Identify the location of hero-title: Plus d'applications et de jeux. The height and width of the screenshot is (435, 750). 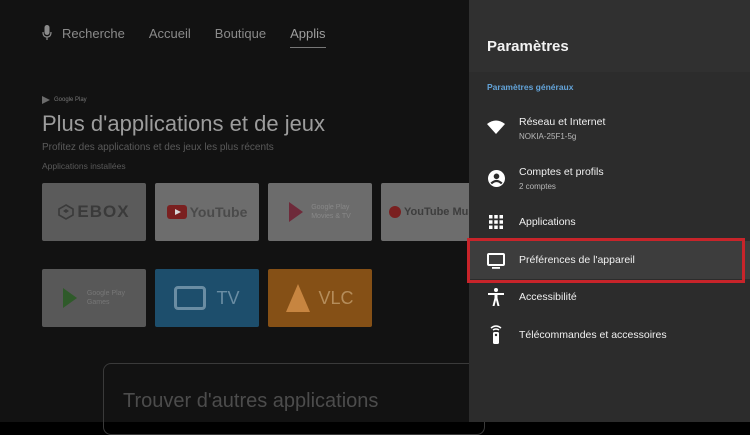
(184, 123).